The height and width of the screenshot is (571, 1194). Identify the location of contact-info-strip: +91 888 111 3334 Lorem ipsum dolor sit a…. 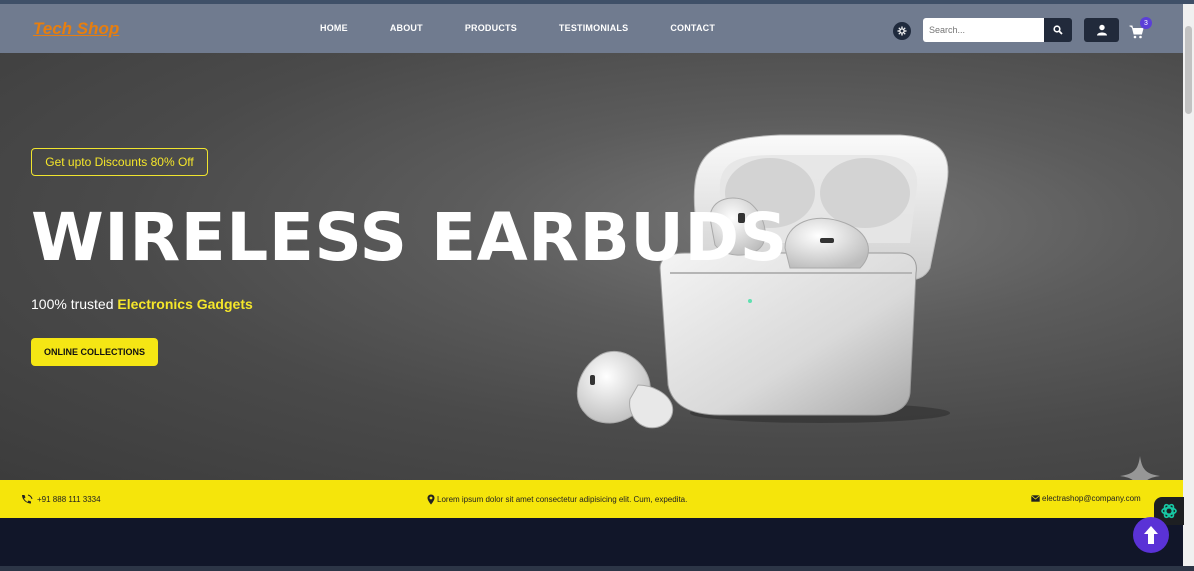
(591, 499).